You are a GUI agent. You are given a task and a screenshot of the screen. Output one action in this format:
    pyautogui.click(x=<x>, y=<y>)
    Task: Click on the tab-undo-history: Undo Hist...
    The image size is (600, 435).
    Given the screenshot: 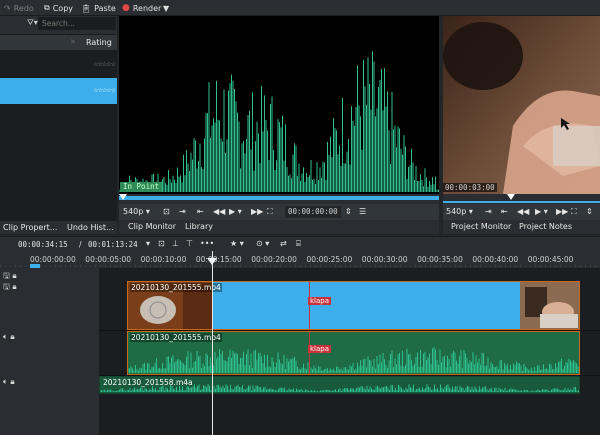 What is the action you would take?
    pyautogui.click(x=90, y=227)
    